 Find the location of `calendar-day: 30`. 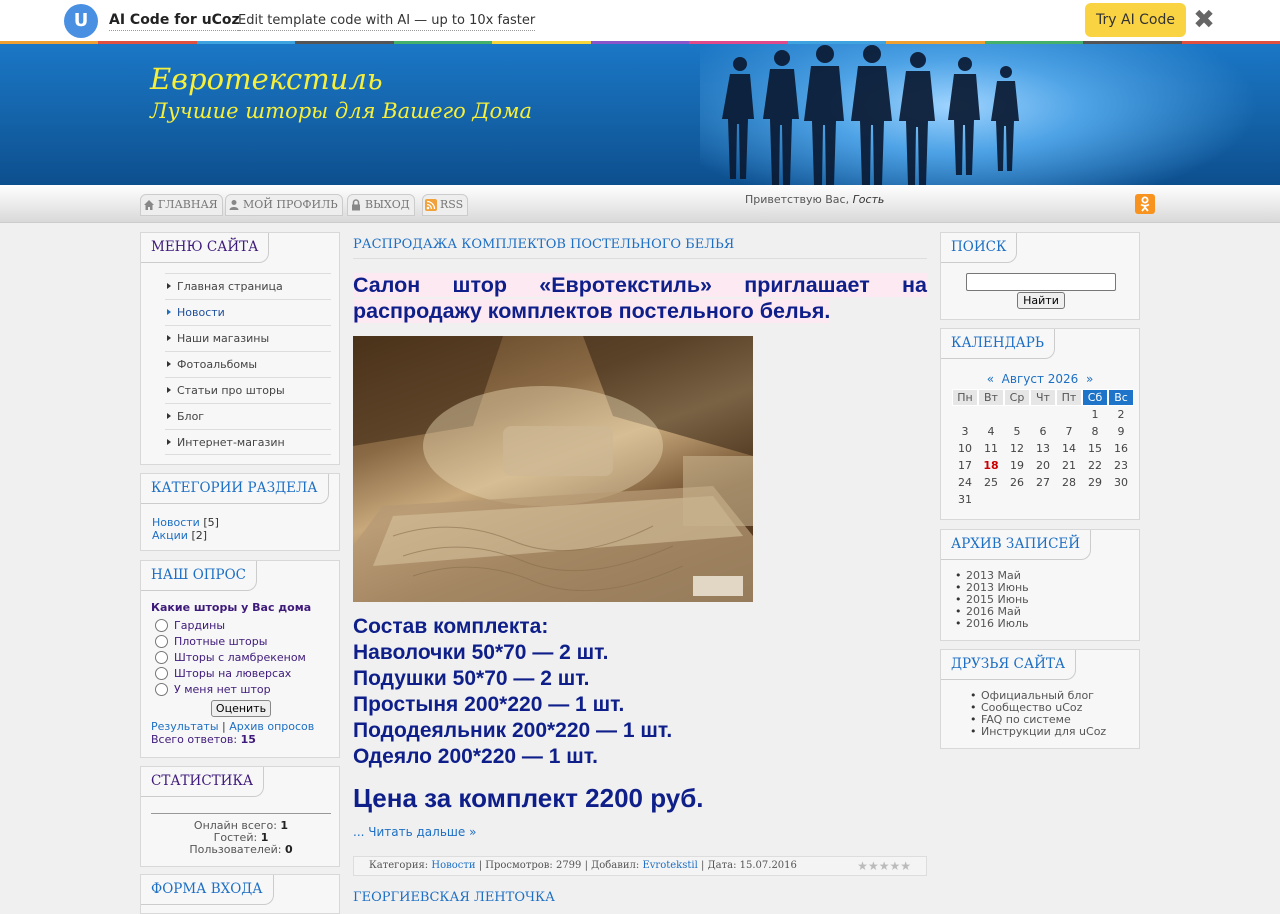

calendar-day: 30 is located at coordinates (1121, 482).